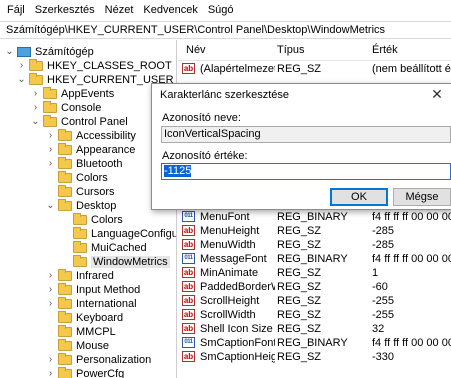 The width and height of the screenshot is (451, 378). Describe the element at coordinates (383, 245) in the screenshot. I see `row-value: -285` at that location.